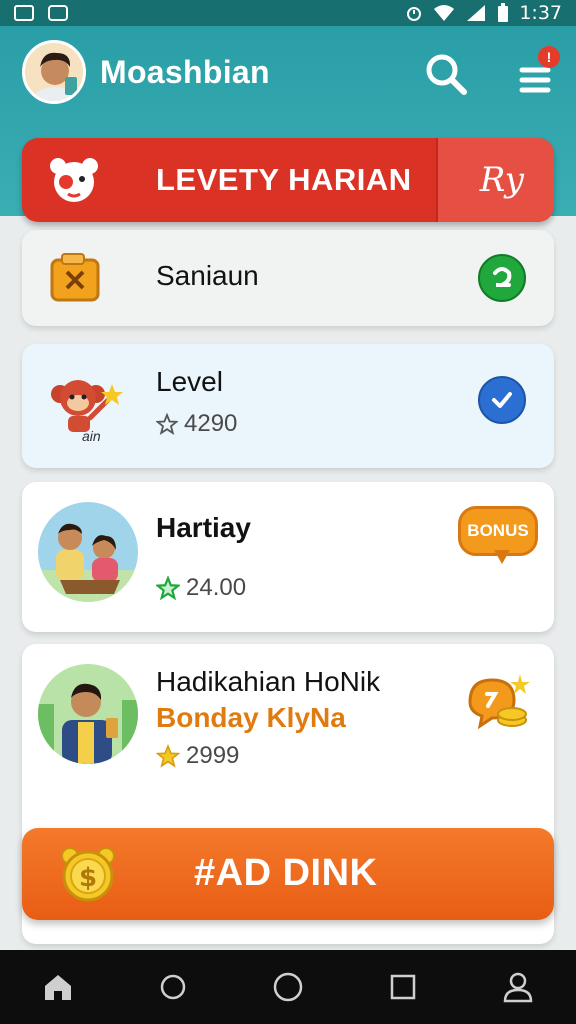 Image resolution: width=576 pixels, height=1024 pixels. I want to click on bottom-nav, so click(288, 987).